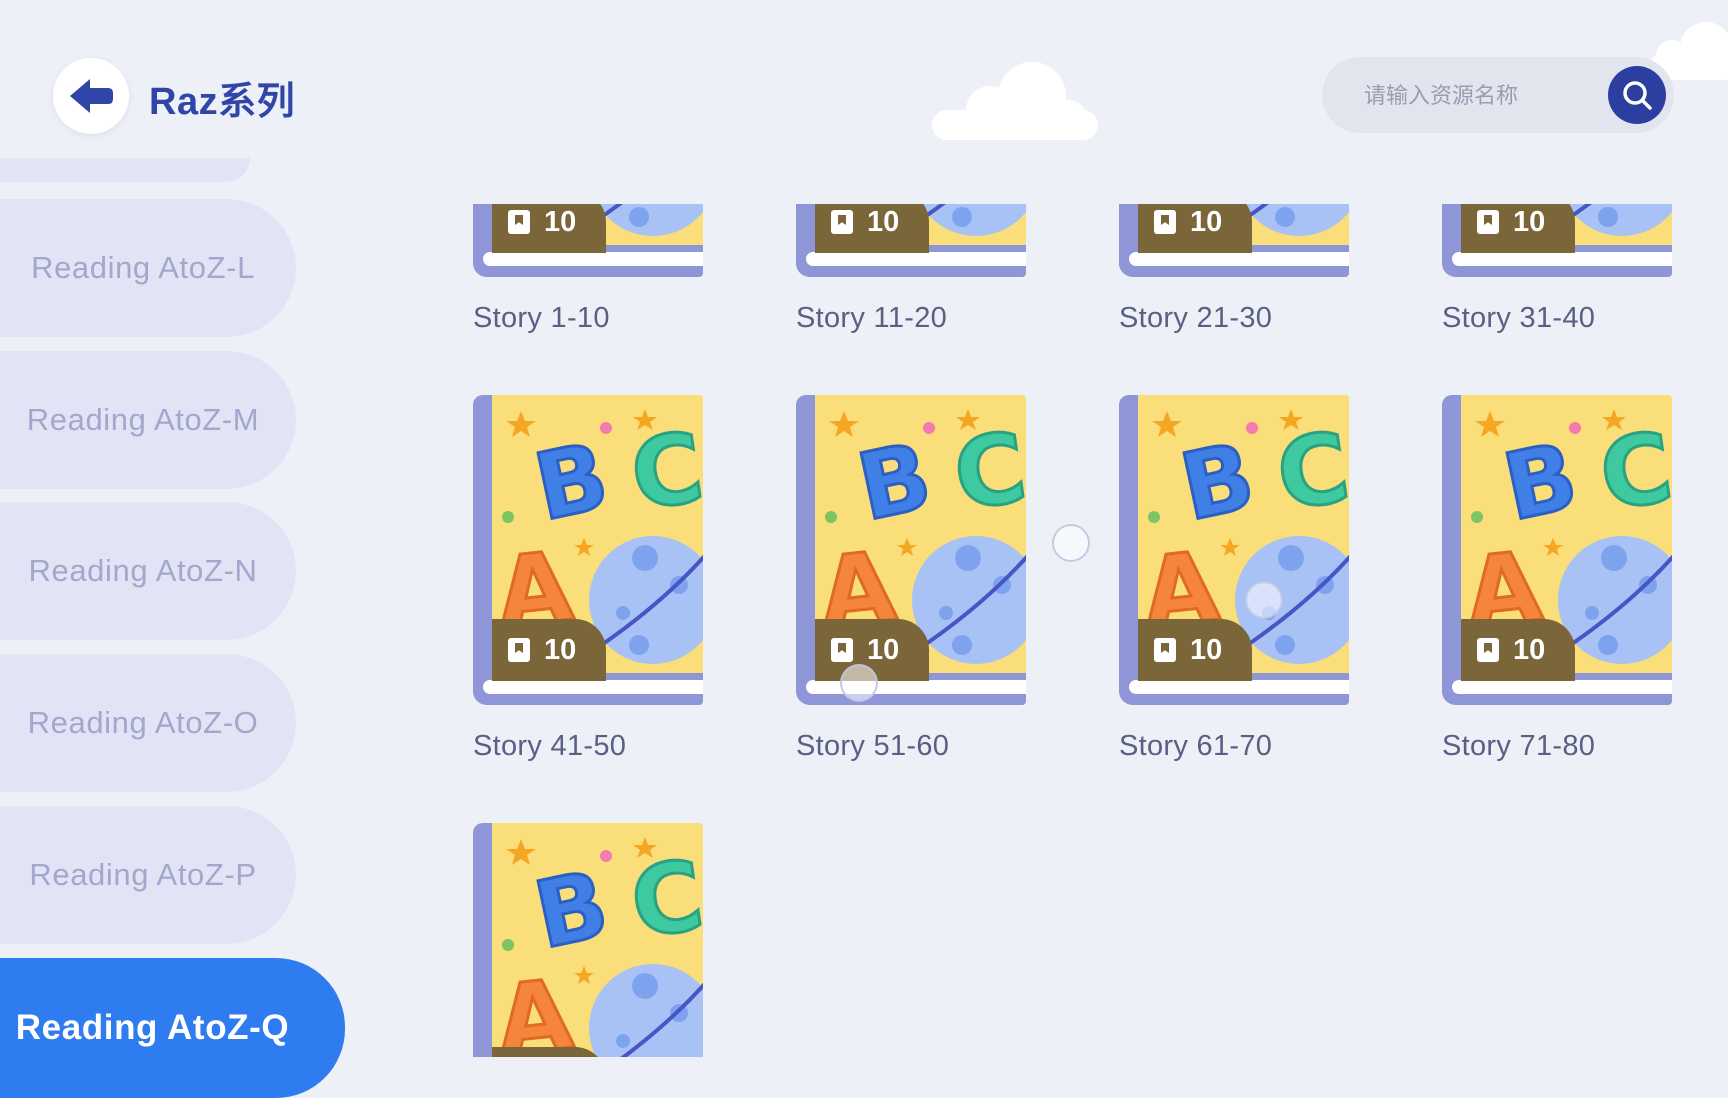 The image size is (1728, 1098). I want to click on book-title: Story 11-20, so click(872, 318).